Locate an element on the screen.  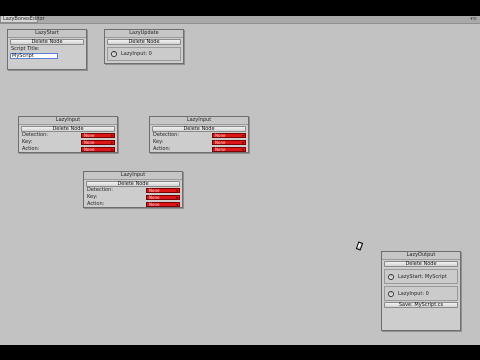
node-title: LazyUpdate is located at coordinates (144, 34).